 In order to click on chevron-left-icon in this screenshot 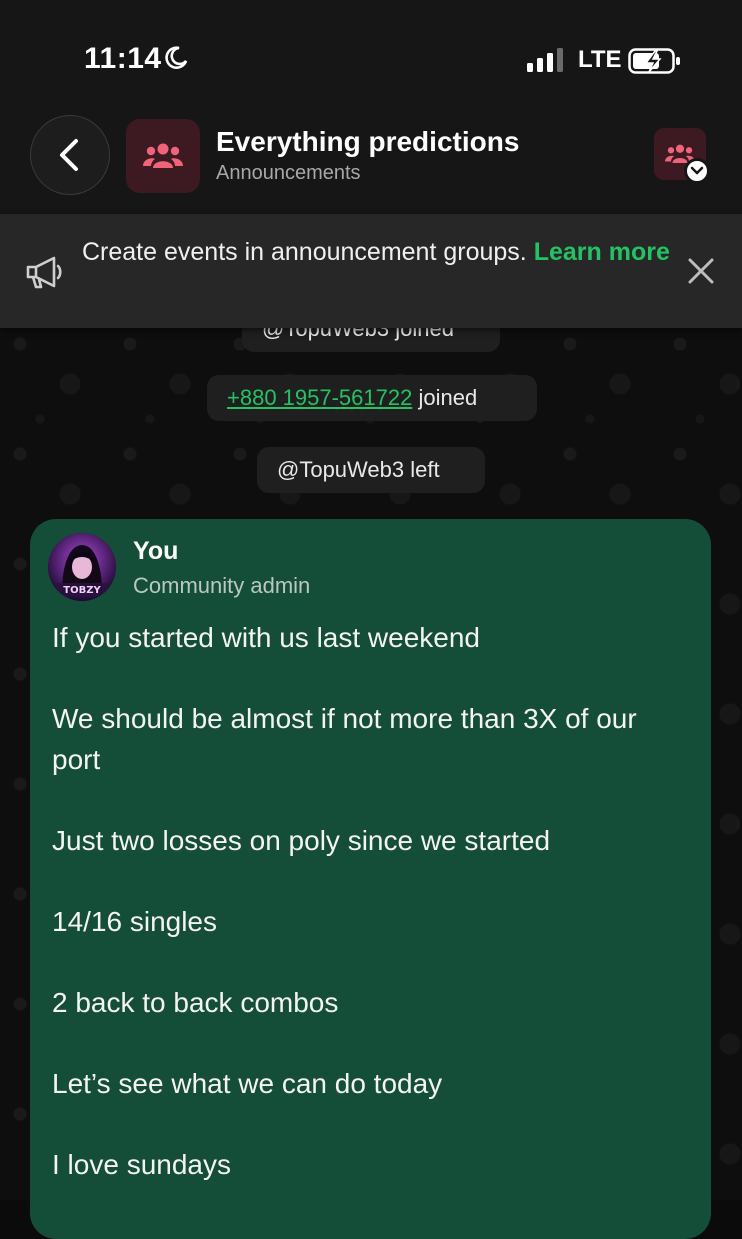, I will do `click(69, 155)`.